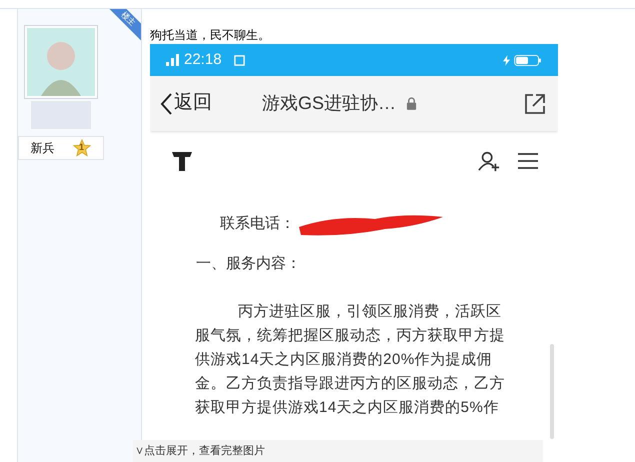 The image size is (635, 462). I want to click on contact-label: 联系电话：, so click(257, 224).